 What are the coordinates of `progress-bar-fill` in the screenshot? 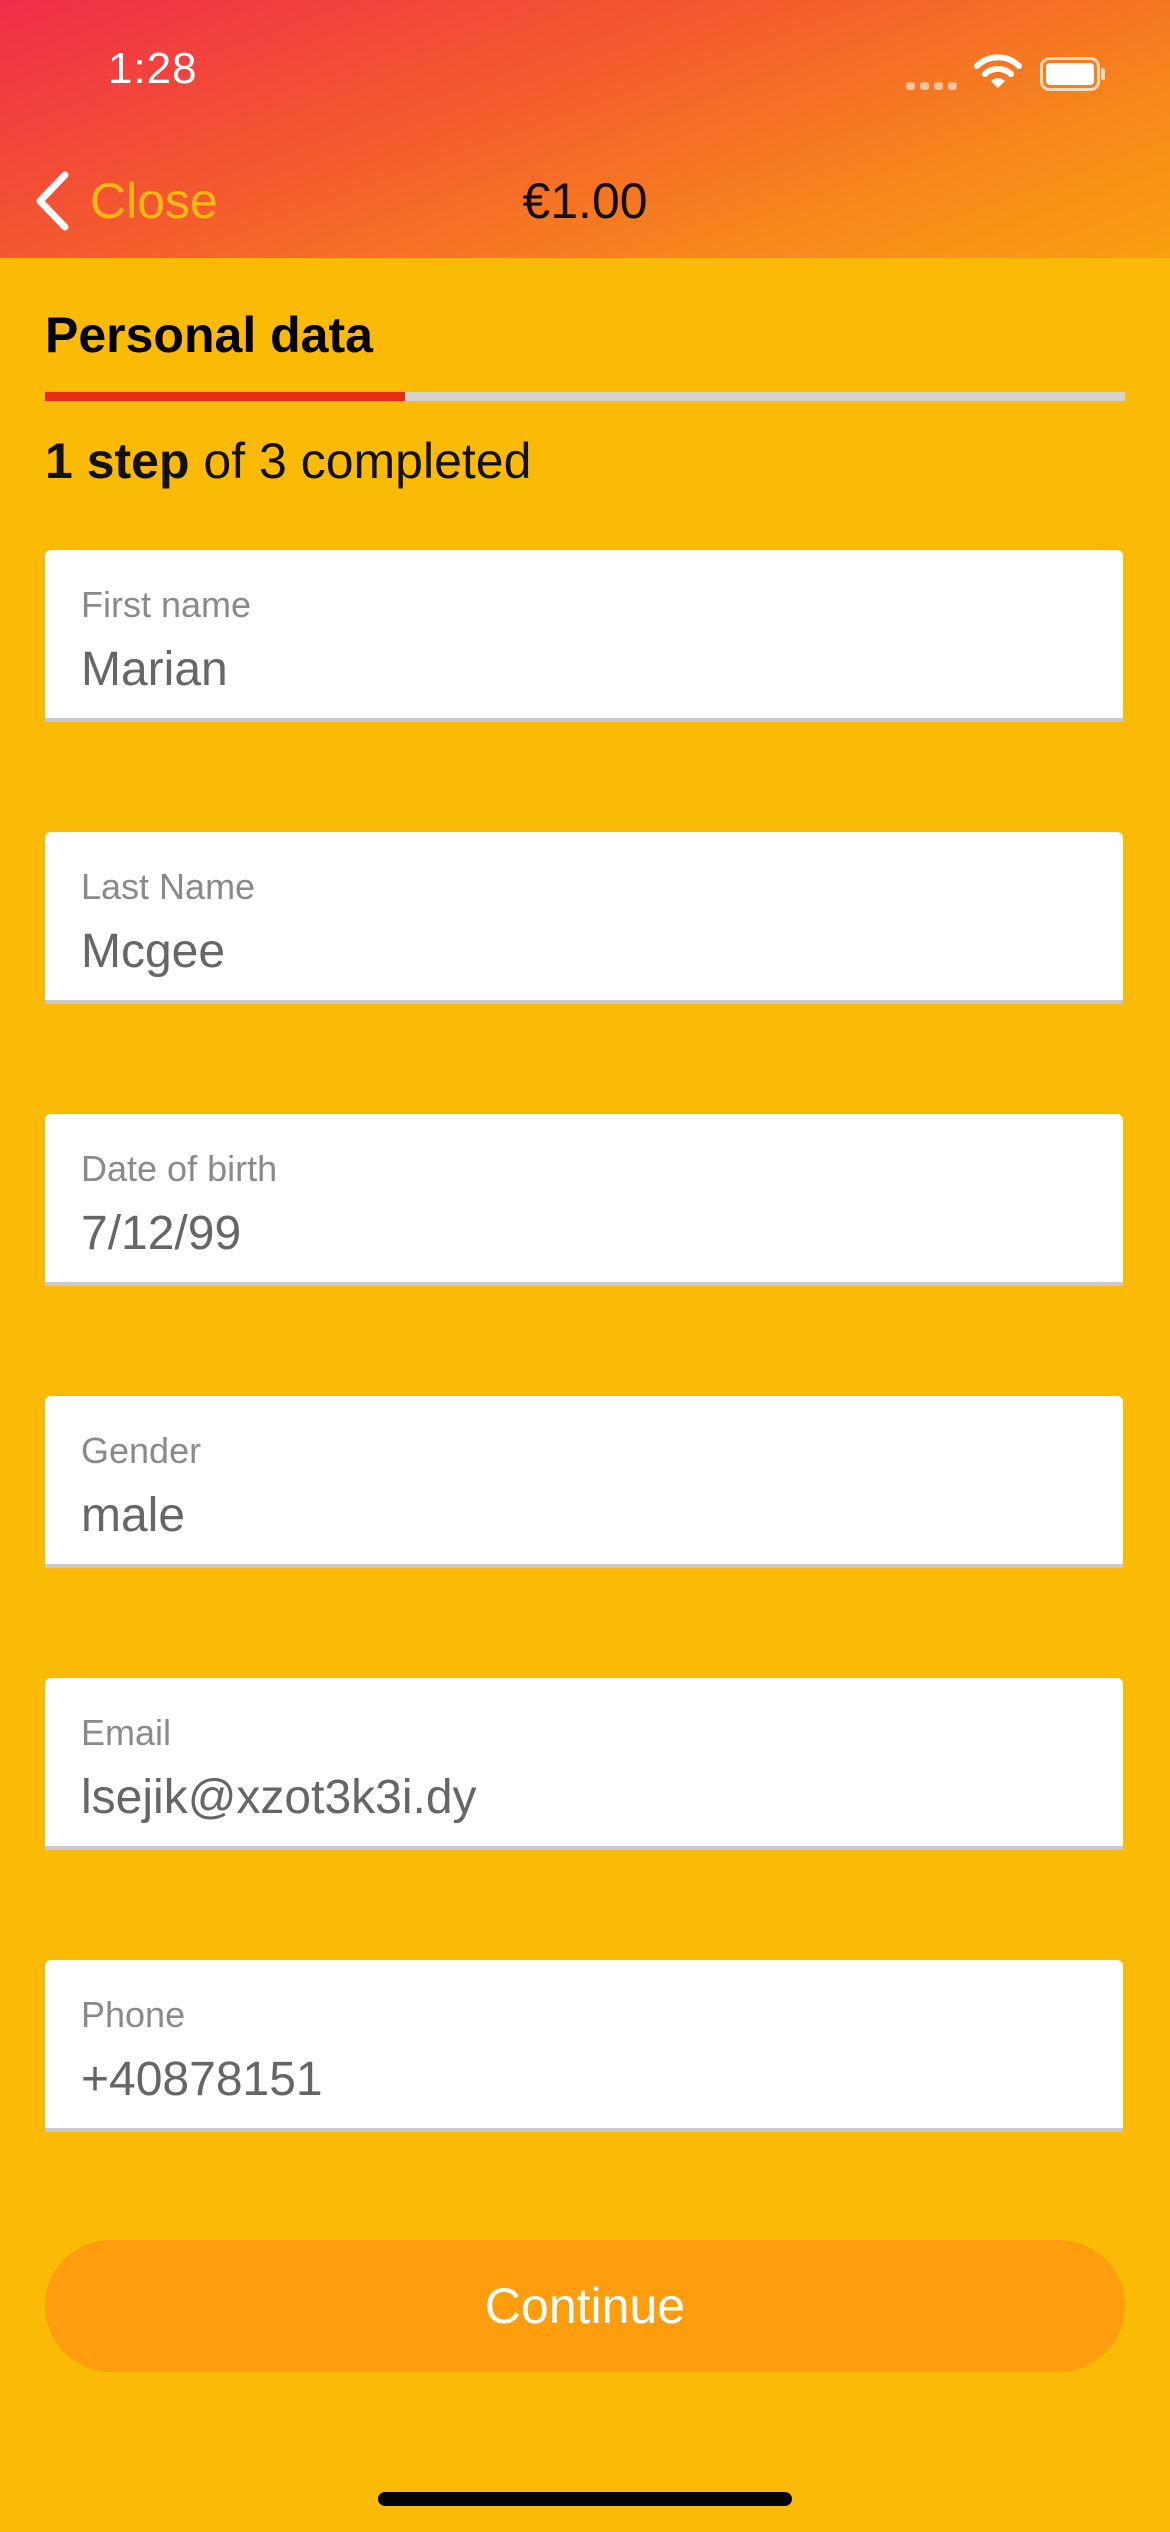 It's located at (225, 396).